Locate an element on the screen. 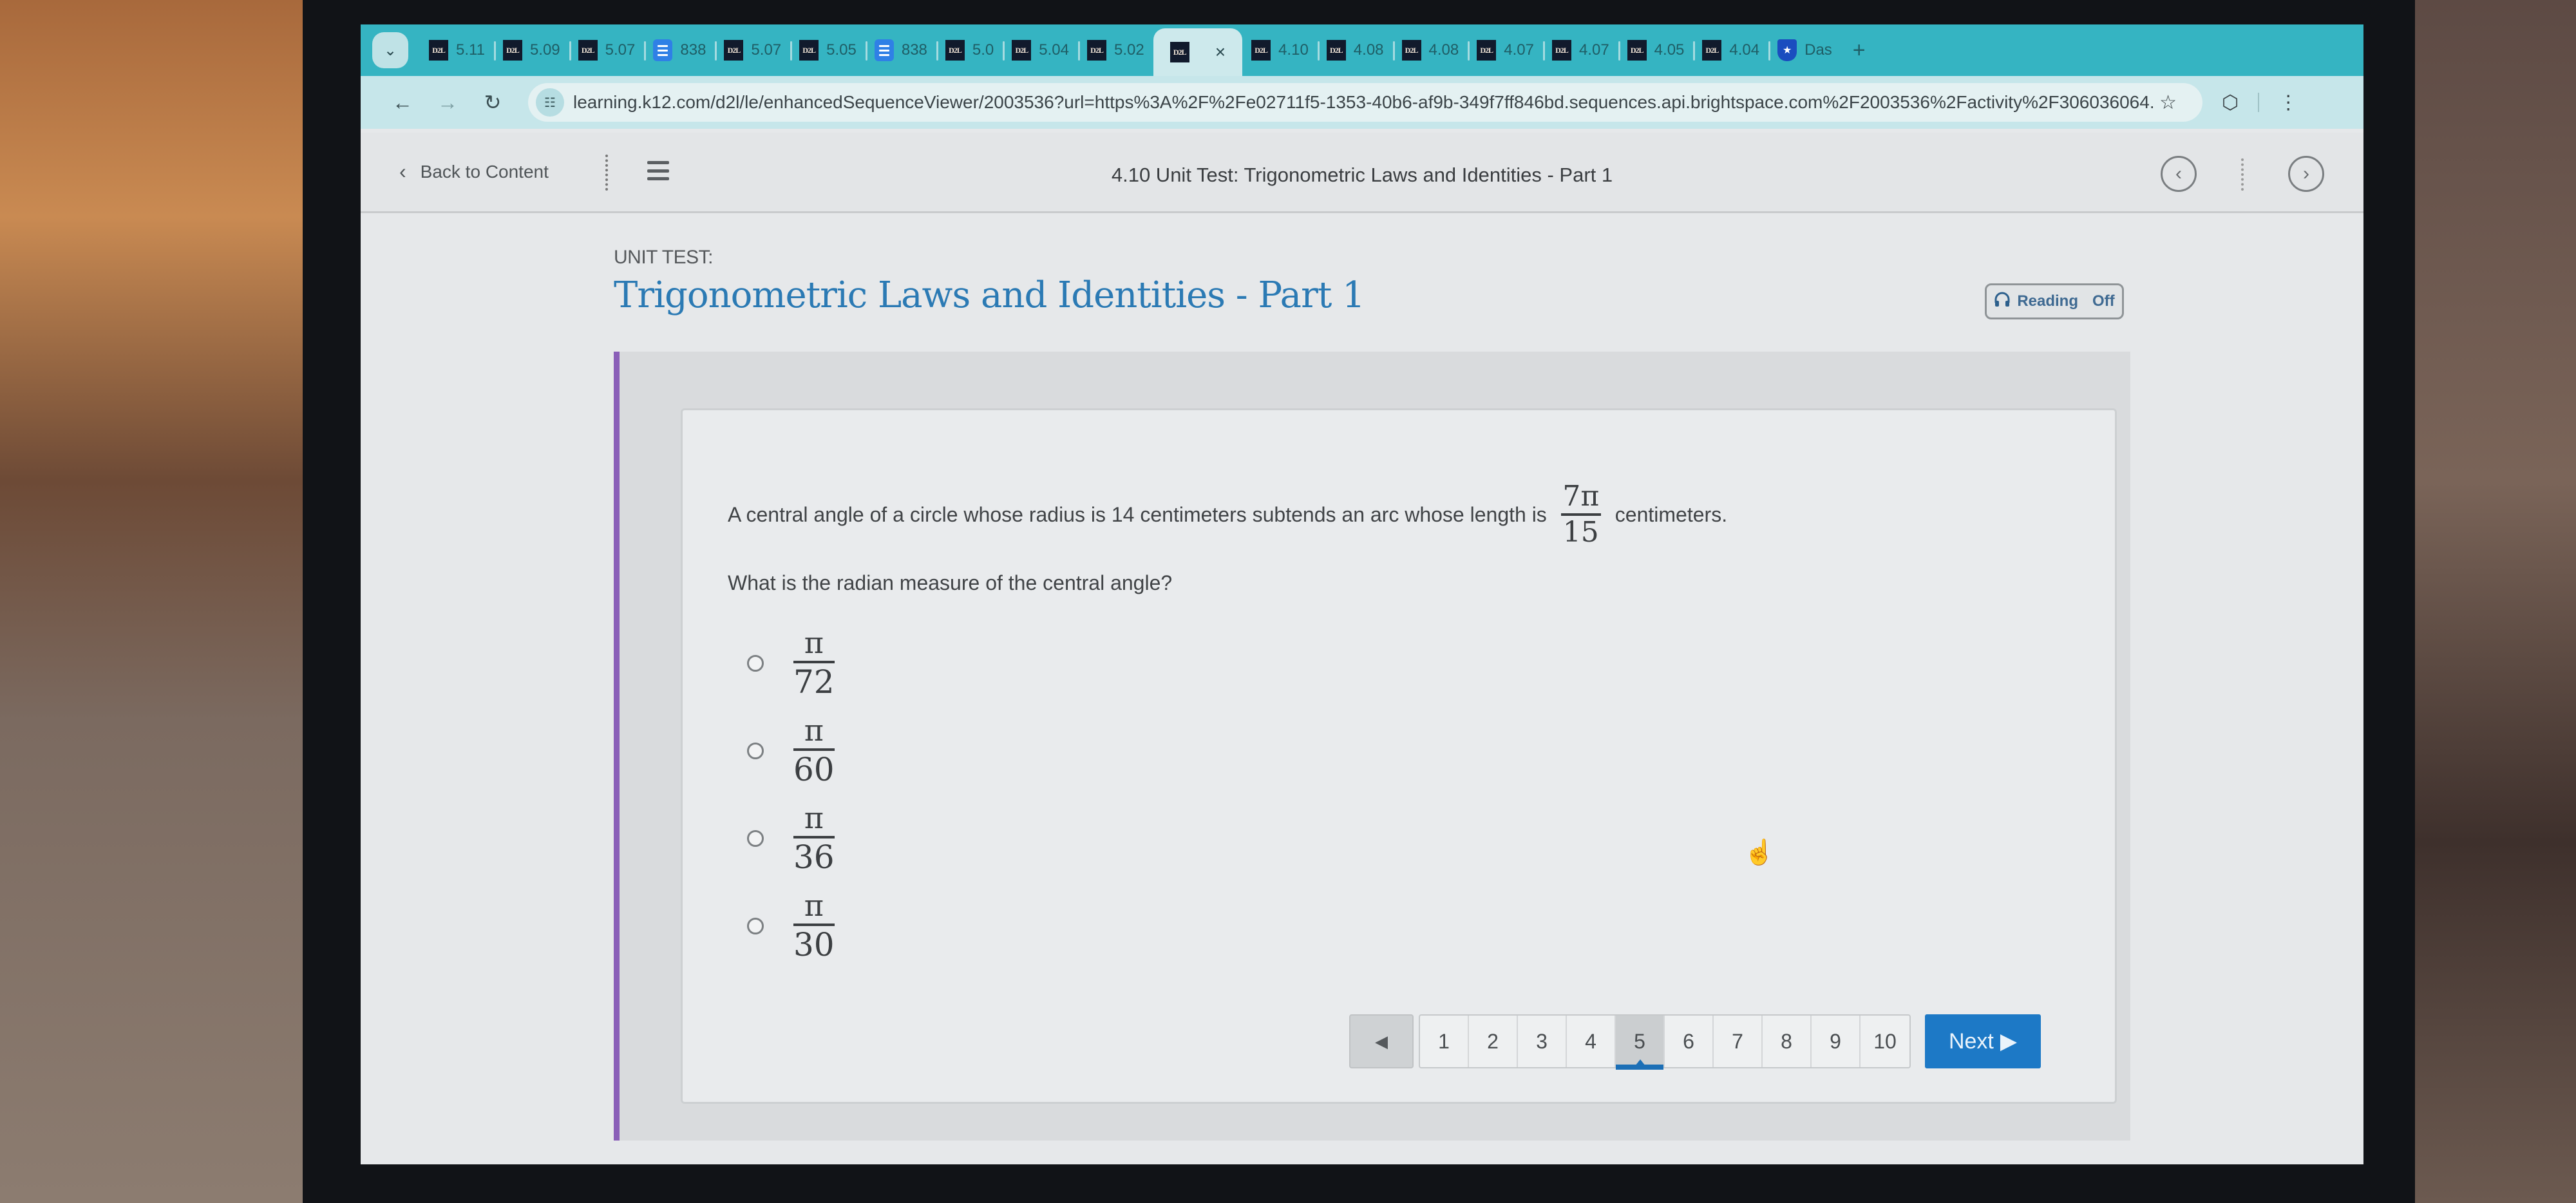 The image size is (2576, 1203). unit-test-label: UNIT TEST: is located at coordinates (663, 257).